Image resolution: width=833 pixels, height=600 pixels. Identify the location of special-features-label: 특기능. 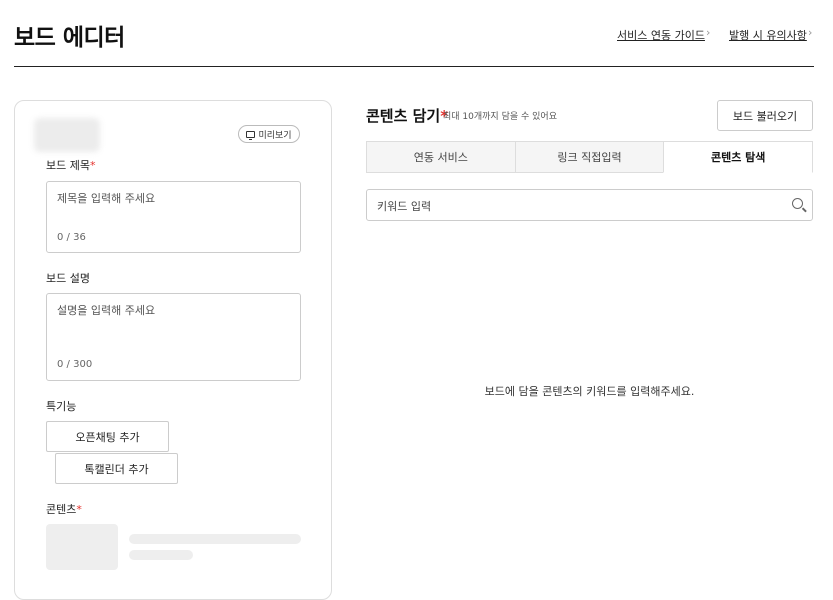
(61, 406).